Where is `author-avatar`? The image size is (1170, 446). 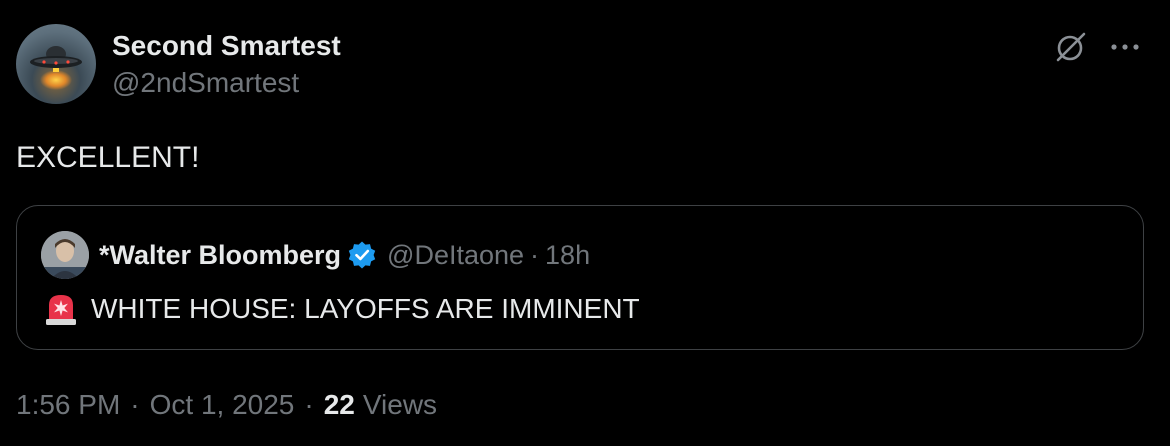
author-avatar is located at coordinates (56, 64).